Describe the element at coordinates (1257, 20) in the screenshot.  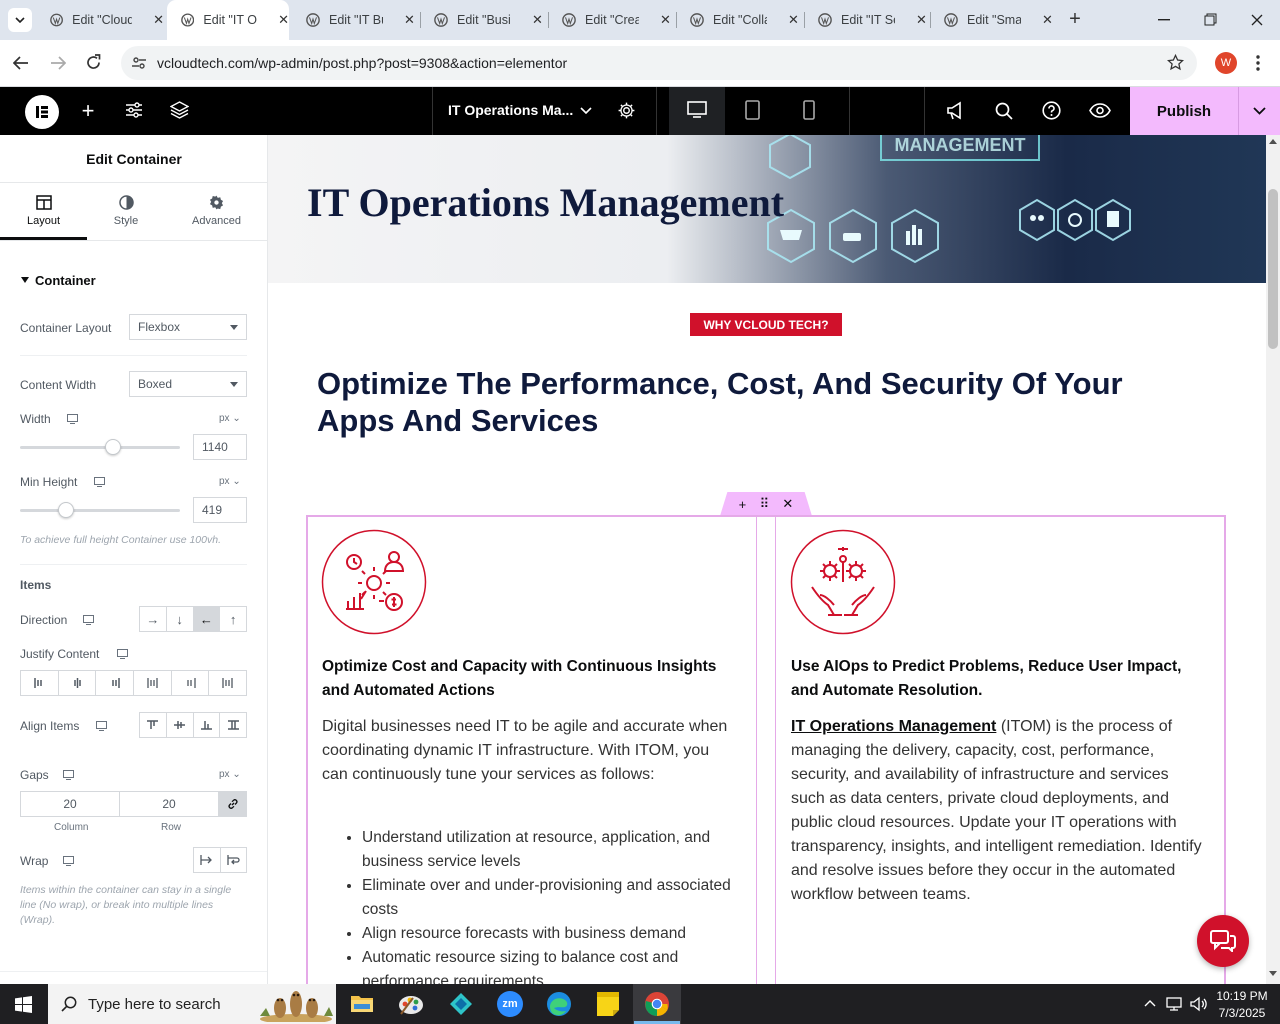
I see `close-window-icon` at that location.